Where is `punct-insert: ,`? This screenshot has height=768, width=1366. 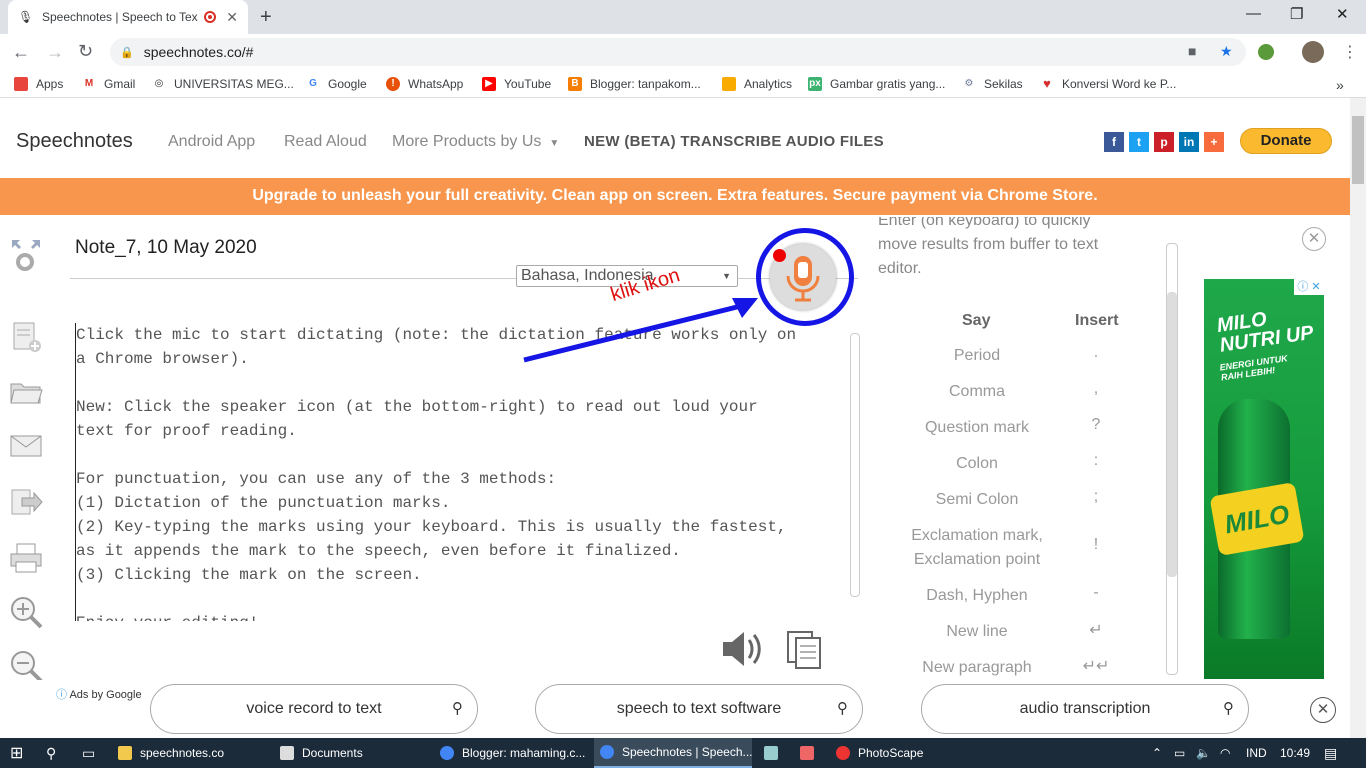
punct-insert: , is located at coordinates (1096, 389).